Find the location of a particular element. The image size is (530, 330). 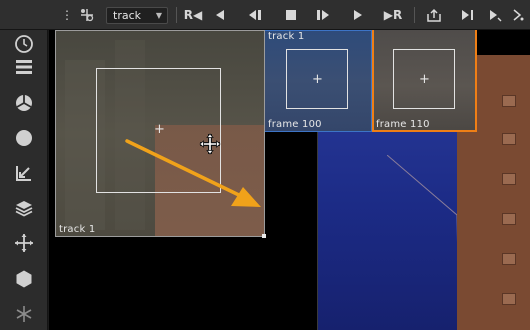

stop-button is located at coordinates (291, 15).